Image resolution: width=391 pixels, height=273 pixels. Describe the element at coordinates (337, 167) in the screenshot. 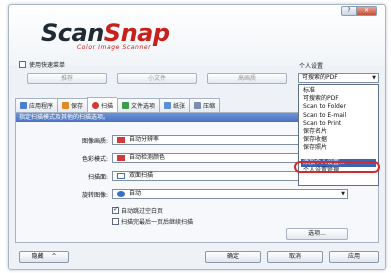

I see `highlight-annotation` at that location.